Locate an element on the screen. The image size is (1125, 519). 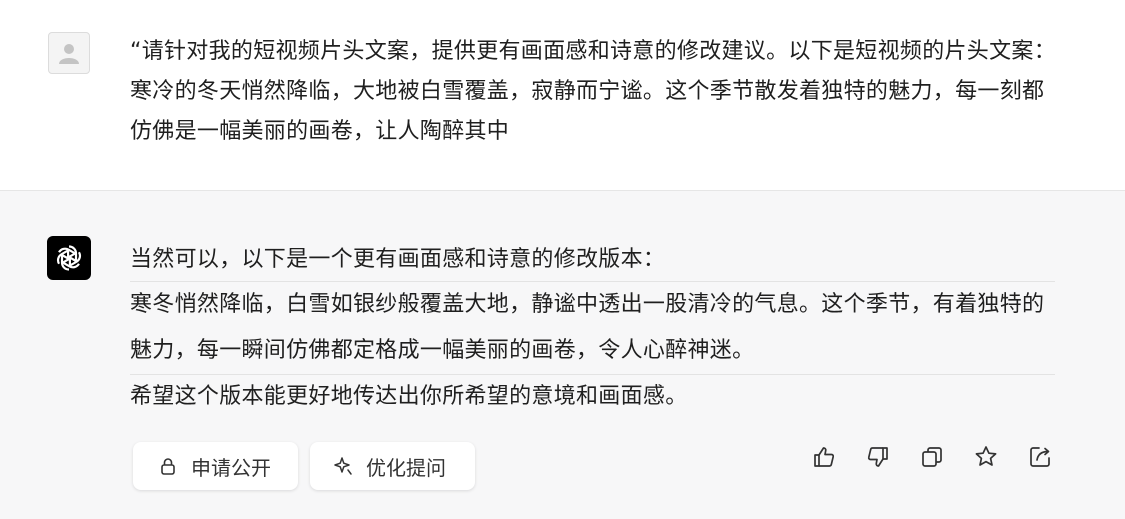
assistant-intro-text: 当然可以，以下是一个更有画面感和诗意的修改版本： is located at coordinates (592, 260).